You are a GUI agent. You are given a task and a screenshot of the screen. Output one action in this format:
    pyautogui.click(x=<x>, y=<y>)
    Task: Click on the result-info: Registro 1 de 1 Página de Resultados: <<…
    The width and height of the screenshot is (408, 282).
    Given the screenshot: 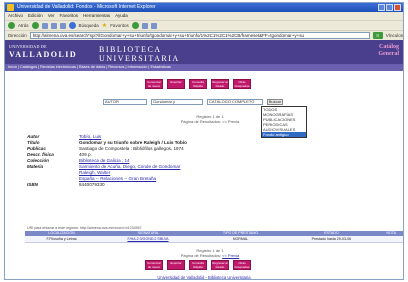 What is the action you would take?
    pyautogui.click(x=210, y=119)
    